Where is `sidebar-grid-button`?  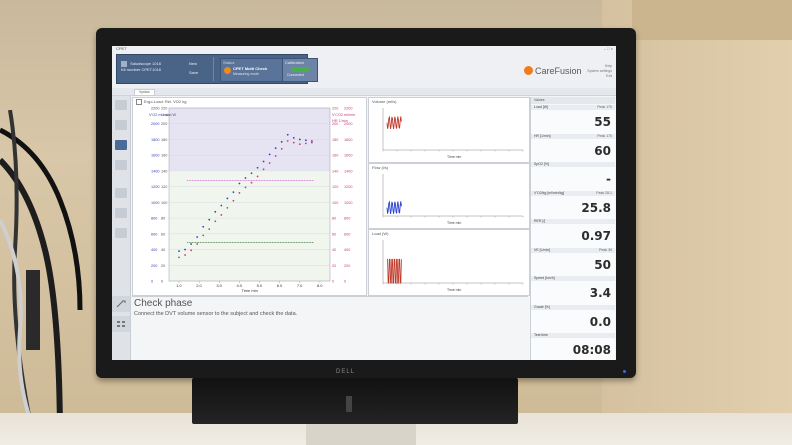 sidebar-grid-button is located at coordinates (121, 324).